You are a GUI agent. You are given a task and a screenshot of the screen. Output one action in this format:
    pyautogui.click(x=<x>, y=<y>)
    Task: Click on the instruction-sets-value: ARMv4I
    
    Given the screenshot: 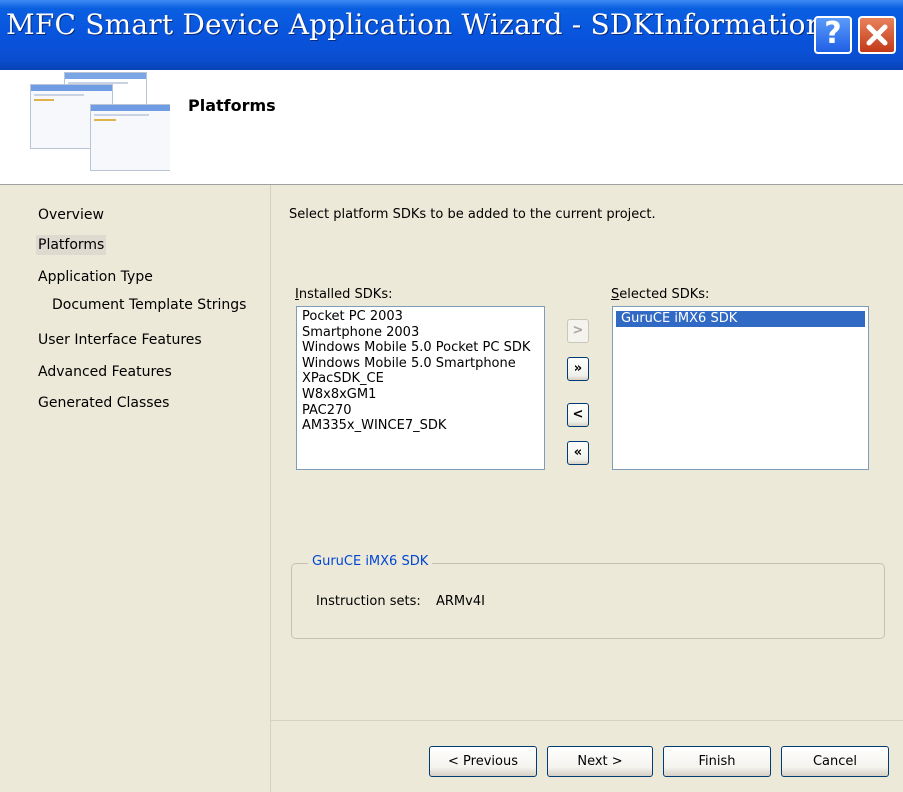 What is the action you would take?
    pyautogui.click(x=460, y=601)
    